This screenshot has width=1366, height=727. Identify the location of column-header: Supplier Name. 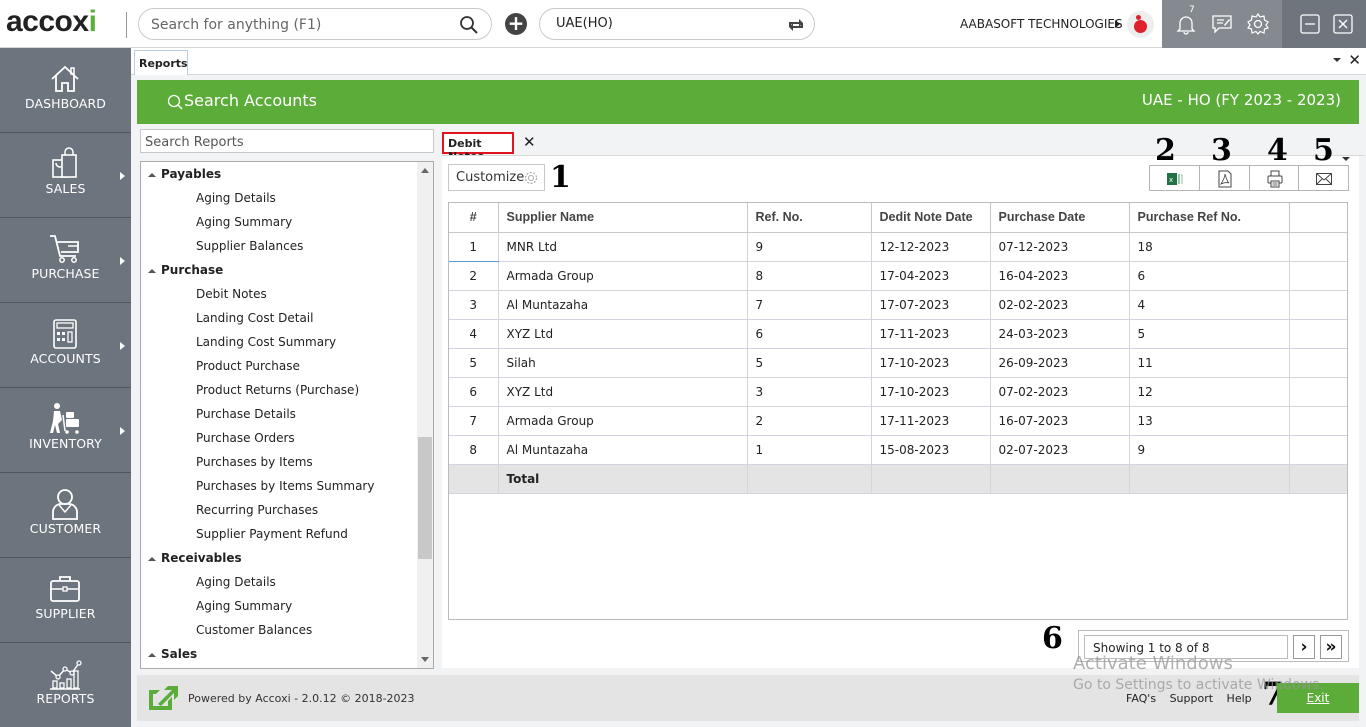
(623, 218).